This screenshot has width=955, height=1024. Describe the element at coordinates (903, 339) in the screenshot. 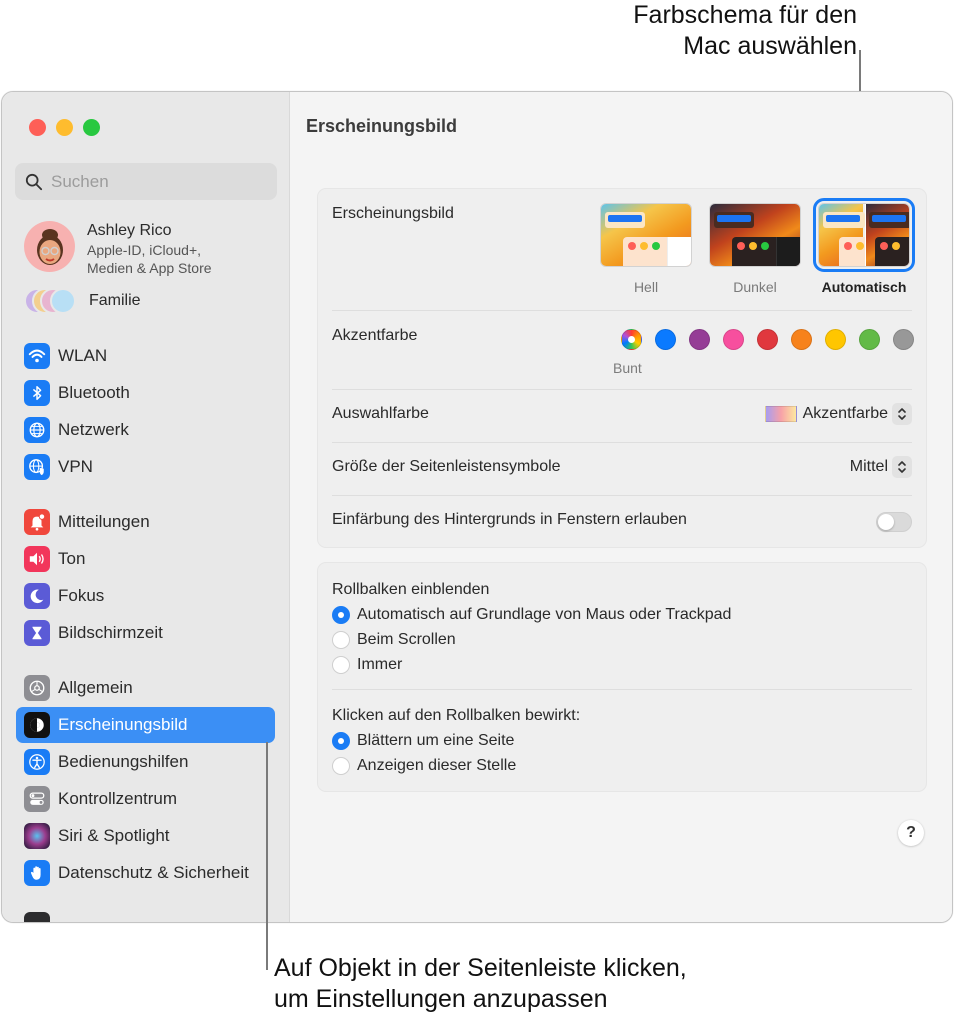

I see `accent-swatch-graphite` at that location.